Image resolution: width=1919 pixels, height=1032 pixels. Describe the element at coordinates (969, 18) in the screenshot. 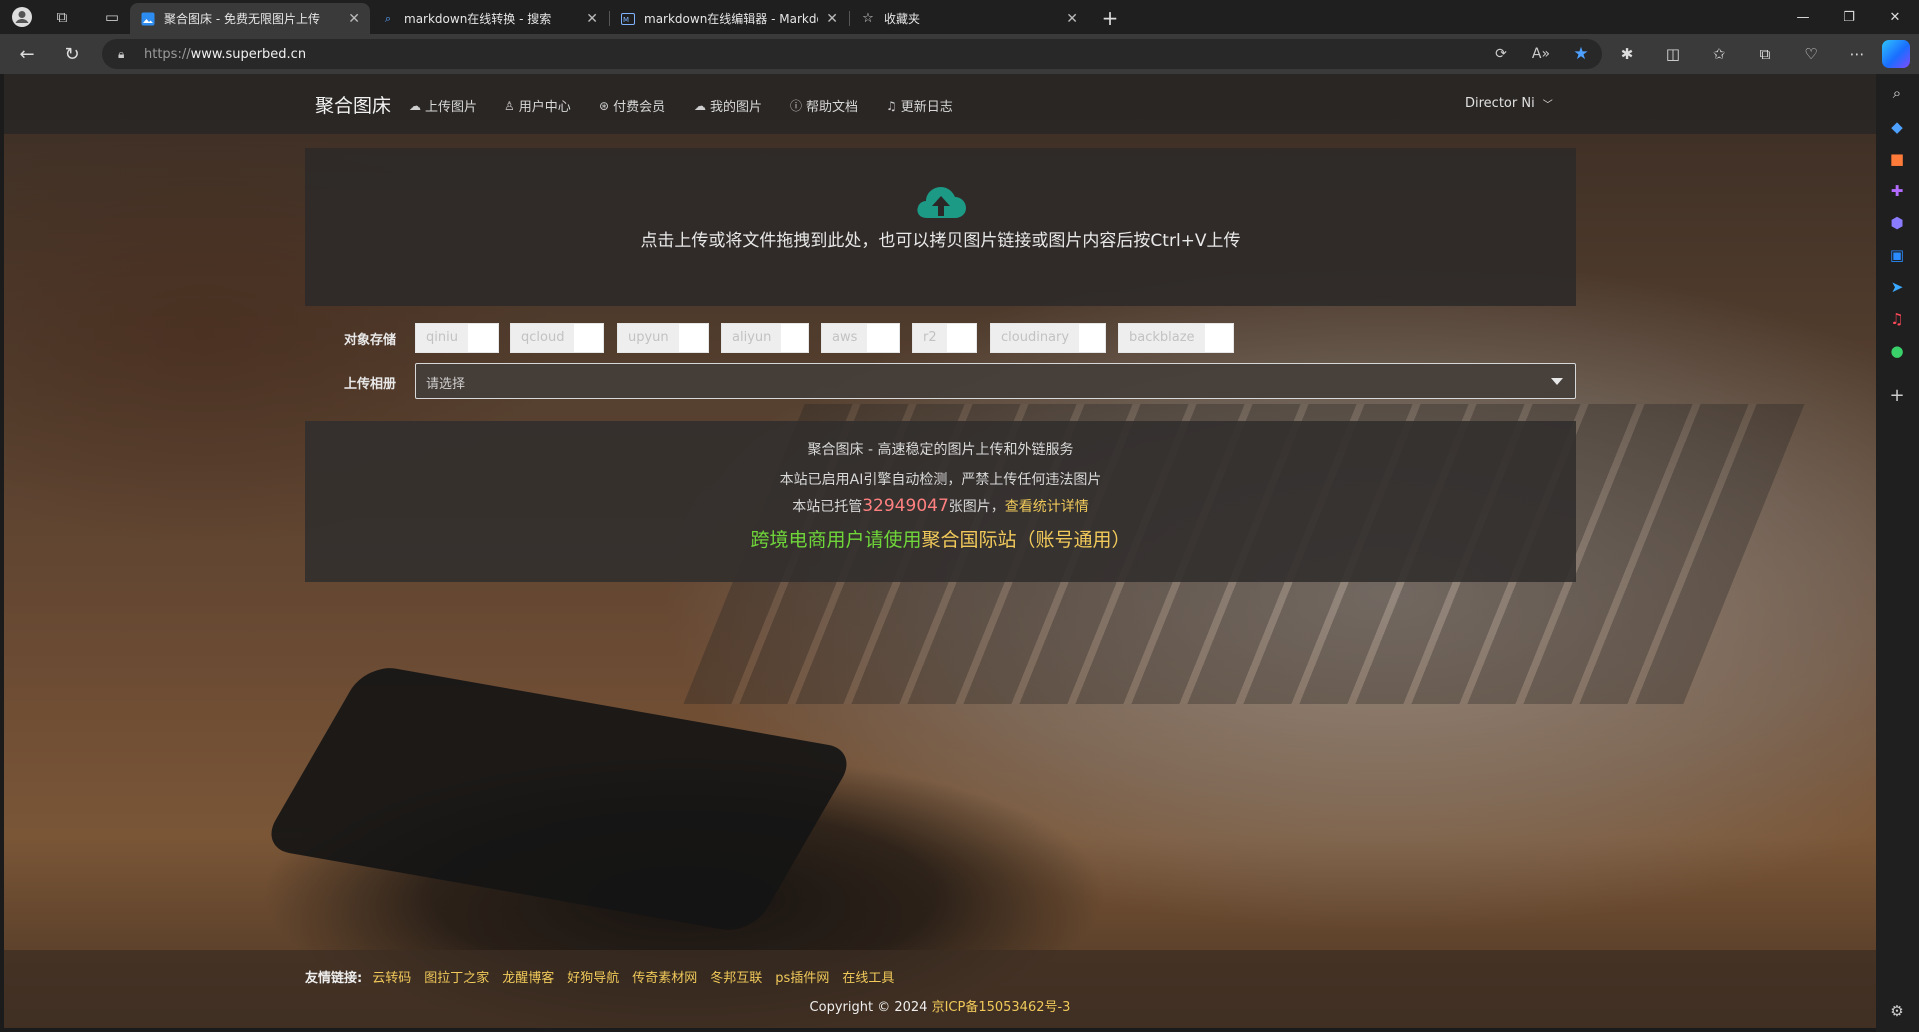

I see `tab-favorites: ☆ 收藏夹 ✕` at that location.